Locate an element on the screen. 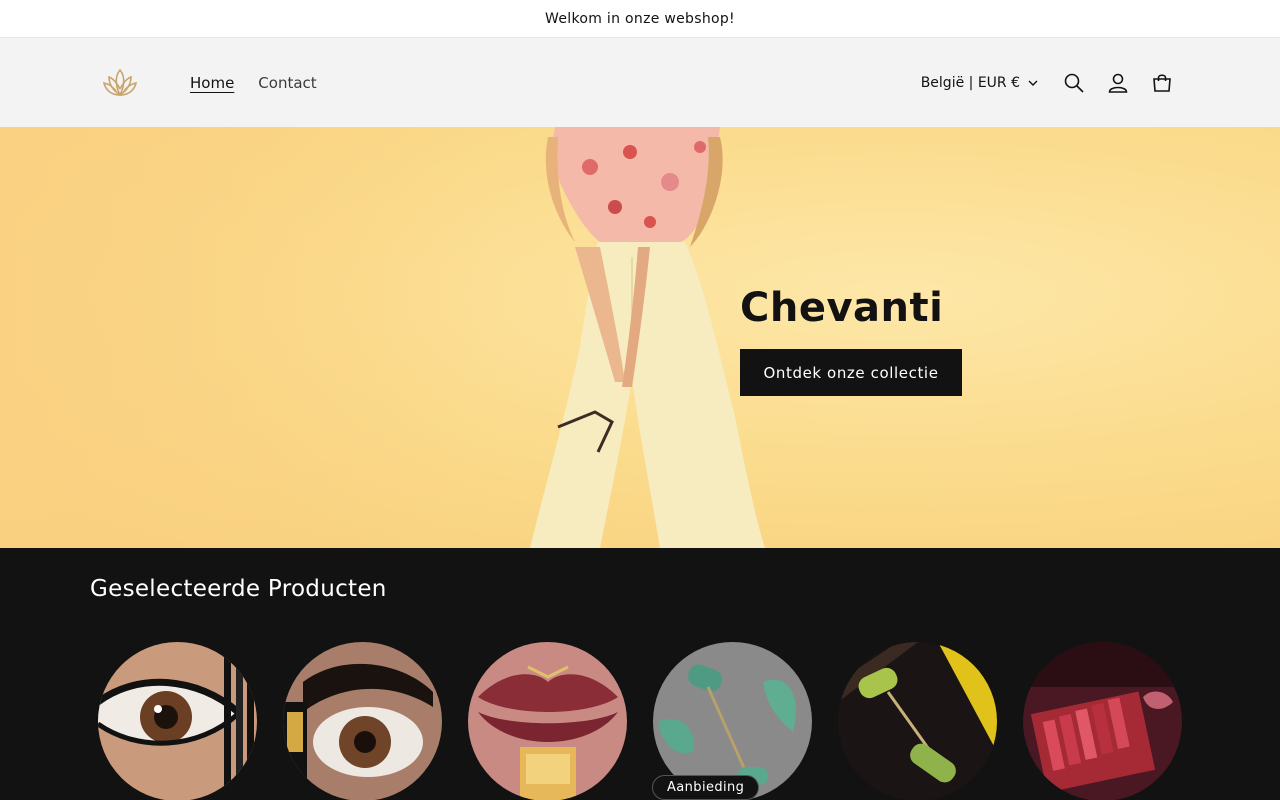 The height and width of the screenshot is (800, 1280). country-currency-selector: België | EUR € is located at coordinates (979, 83).